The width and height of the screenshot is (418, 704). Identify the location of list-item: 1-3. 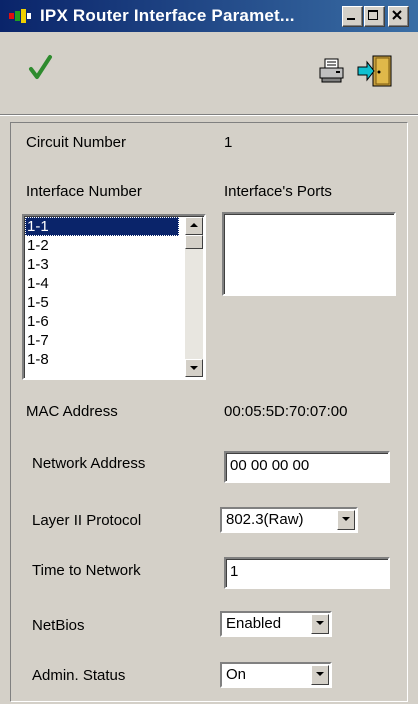
(102, 264).